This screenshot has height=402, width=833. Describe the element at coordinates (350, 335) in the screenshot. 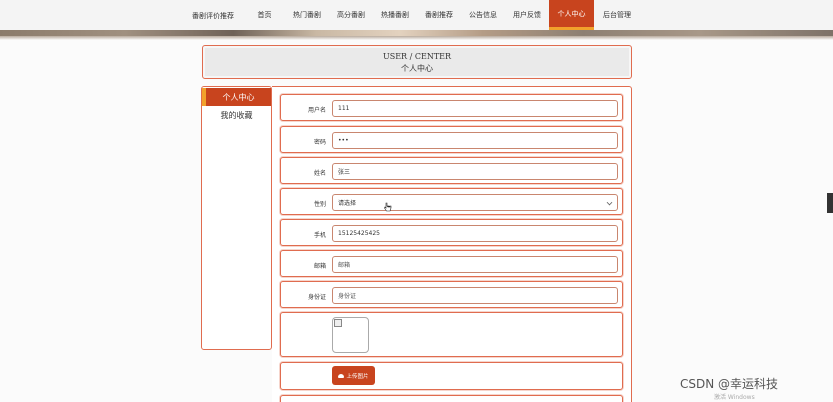

I see `avatar-preview` at that location.